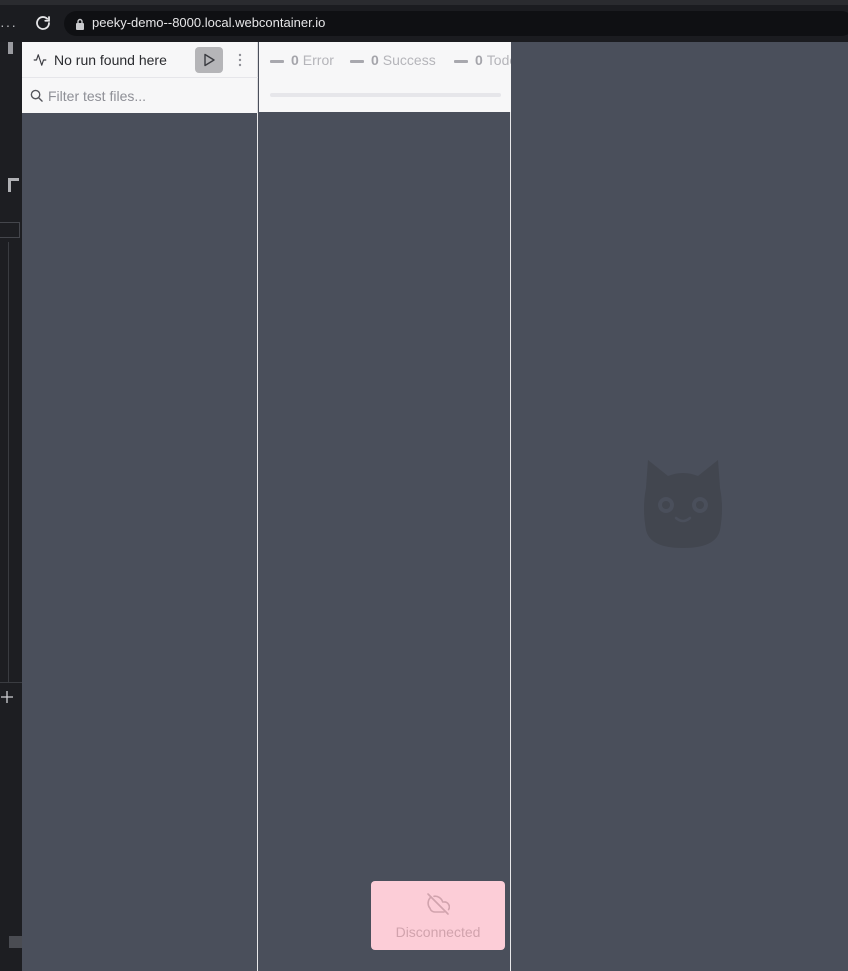  What do you see at coordinates (8, 25) in the screenshot?
I see `browser-menu-dots: ···` at bounding box center [8, 25].